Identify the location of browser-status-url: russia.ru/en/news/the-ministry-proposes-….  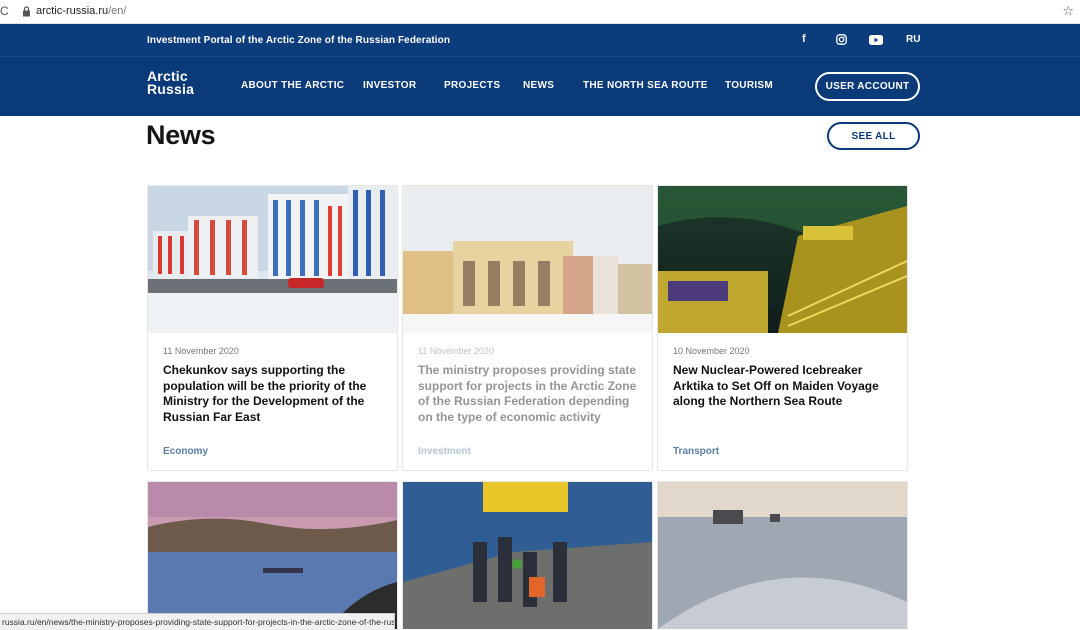
(197, 621).